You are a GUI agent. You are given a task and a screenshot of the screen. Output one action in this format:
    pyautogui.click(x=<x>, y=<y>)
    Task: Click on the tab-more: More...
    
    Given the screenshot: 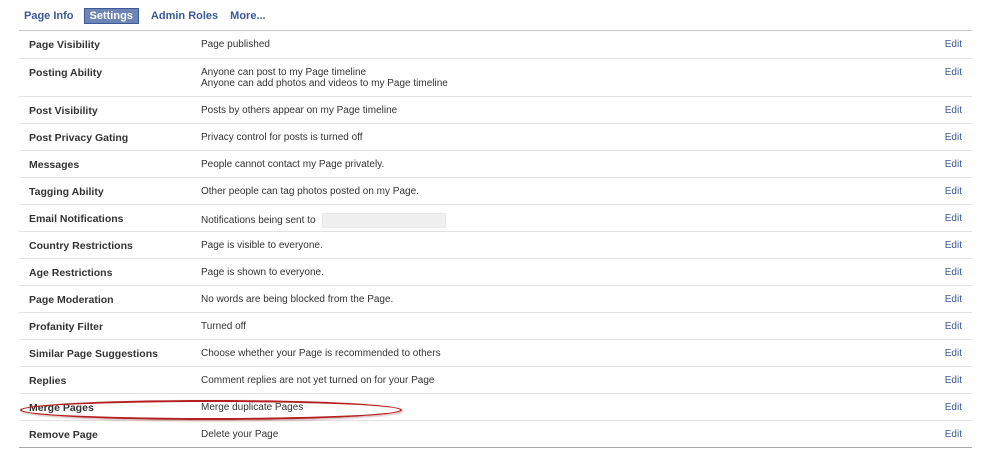 What is the action you would take?
    pyautogui.click(x=247, y=16)
    